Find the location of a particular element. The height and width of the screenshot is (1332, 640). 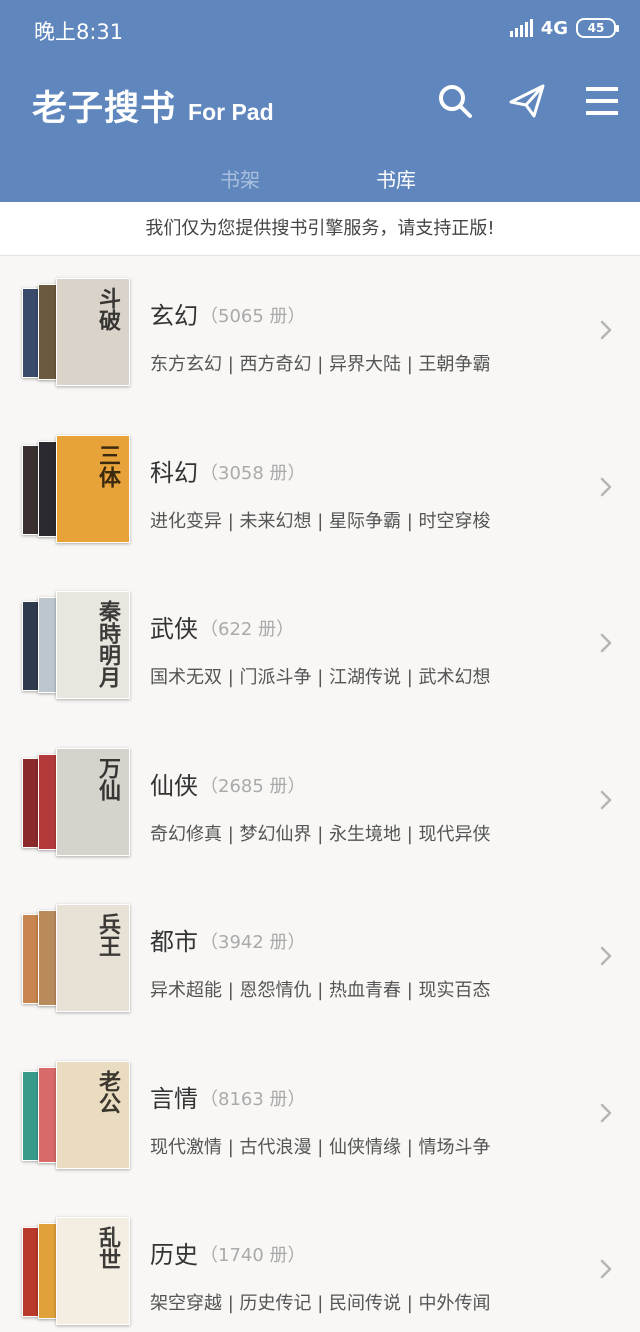

category-count: （2685 册） is located at coordinates (253, 786).